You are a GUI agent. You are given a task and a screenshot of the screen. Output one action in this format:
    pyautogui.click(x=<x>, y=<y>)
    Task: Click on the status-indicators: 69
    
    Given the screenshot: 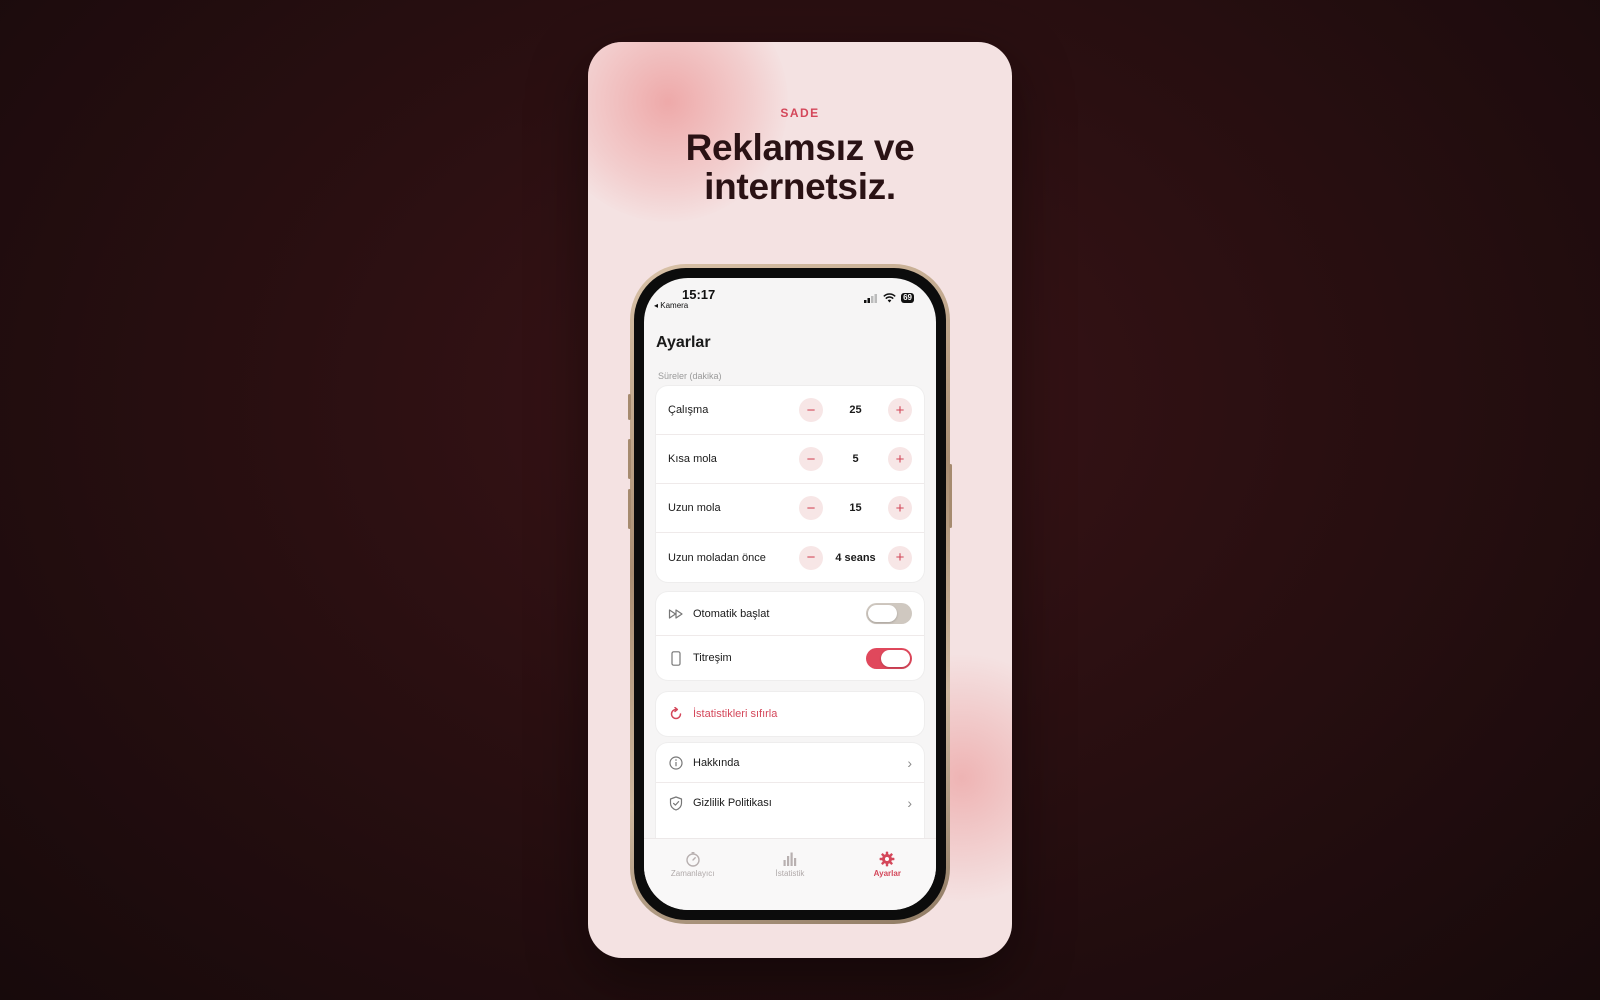 What is the action you would take?
    pyautogui.click(x=889, y=298)
    